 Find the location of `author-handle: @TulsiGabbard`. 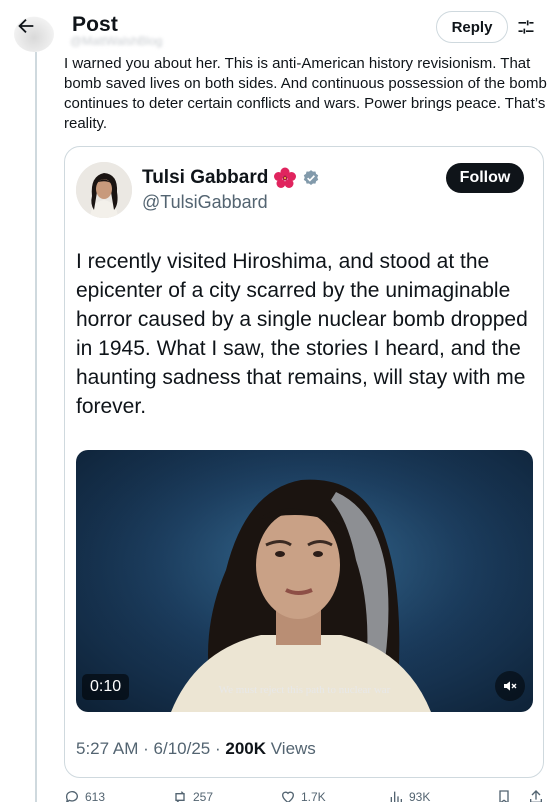

author-handle: @TulsiGabbard is located at coordinates (205, 202).